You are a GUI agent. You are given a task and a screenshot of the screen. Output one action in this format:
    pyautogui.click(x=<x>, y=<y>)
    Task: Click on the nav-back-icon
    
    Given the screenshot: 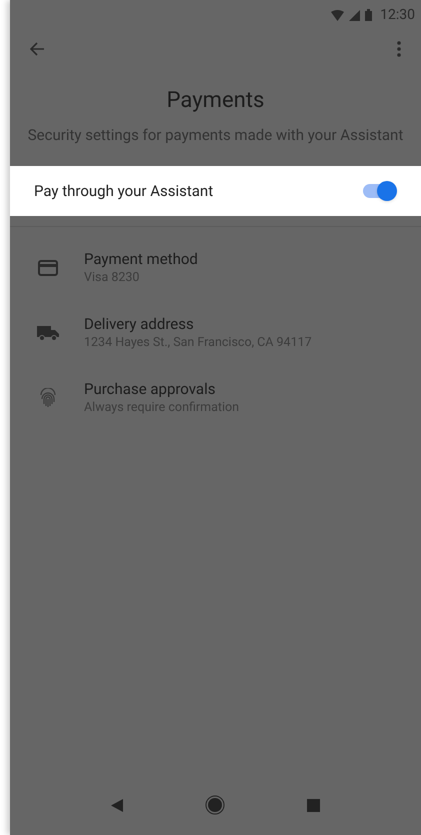 What is the action you would take?
    pyautogui.click(x=117, y=805)
    